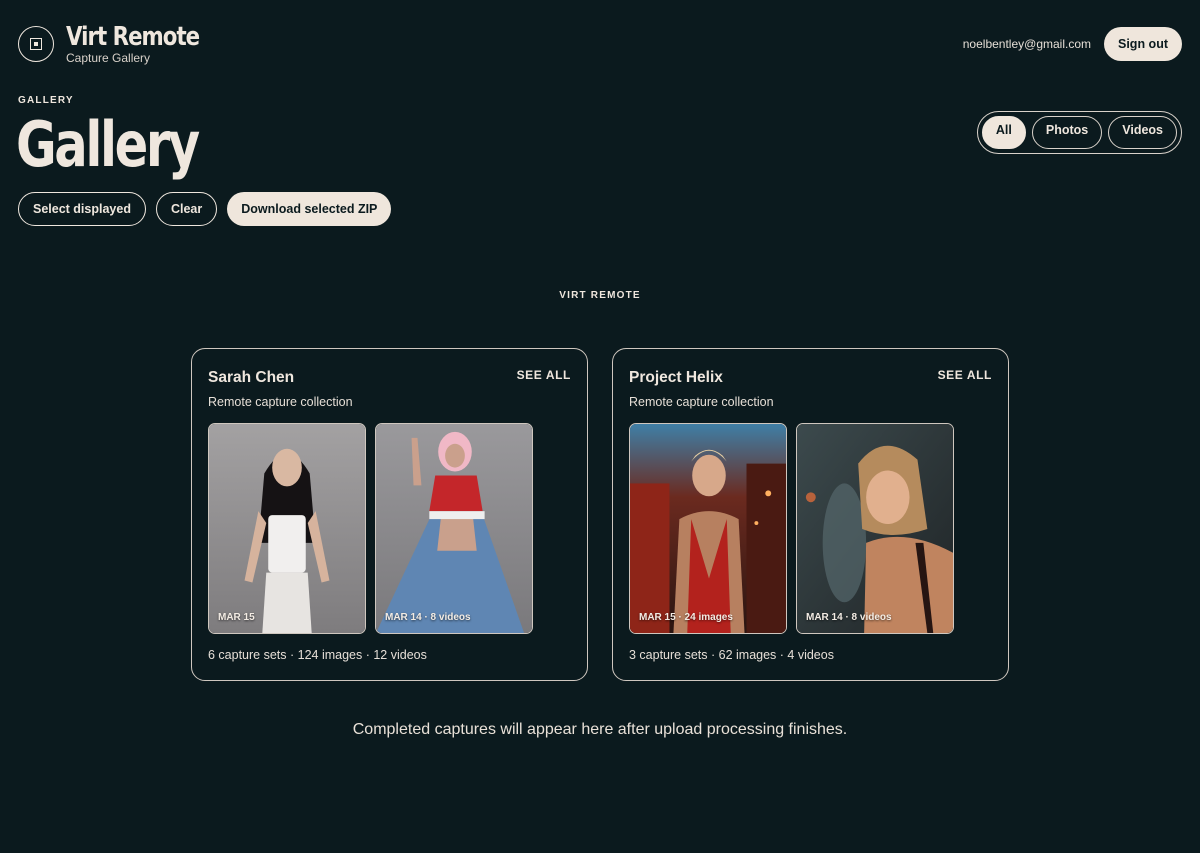  Describe the element at coordinates (251, 377) in the screenshot. I see `collection-title: Sarah Chen` at that location.